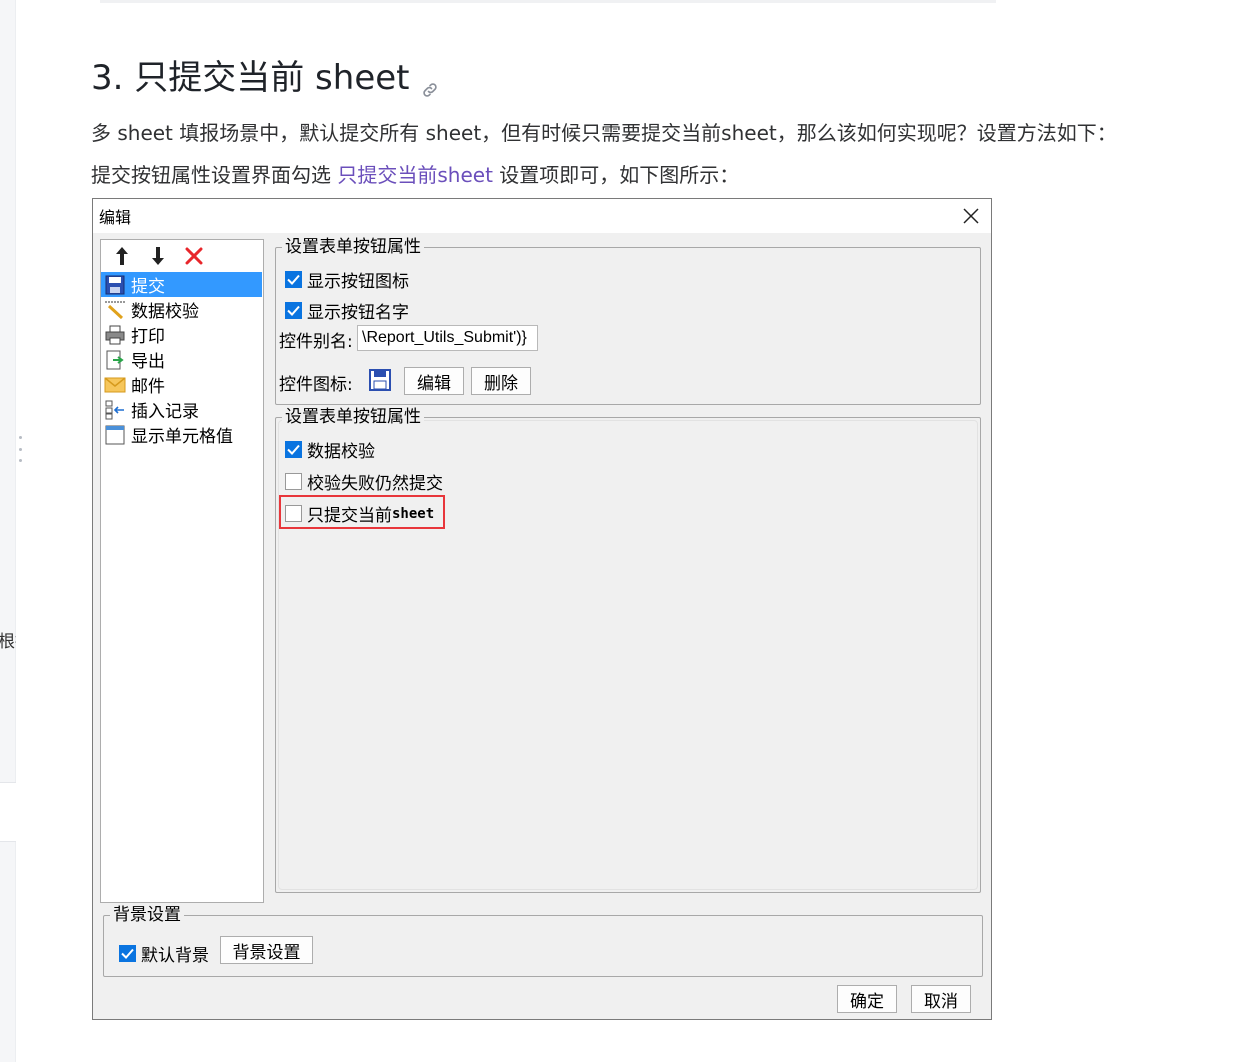  Describe the element at coordinates (115, 385) in the screenshot. I see `mail-icon` at that location.